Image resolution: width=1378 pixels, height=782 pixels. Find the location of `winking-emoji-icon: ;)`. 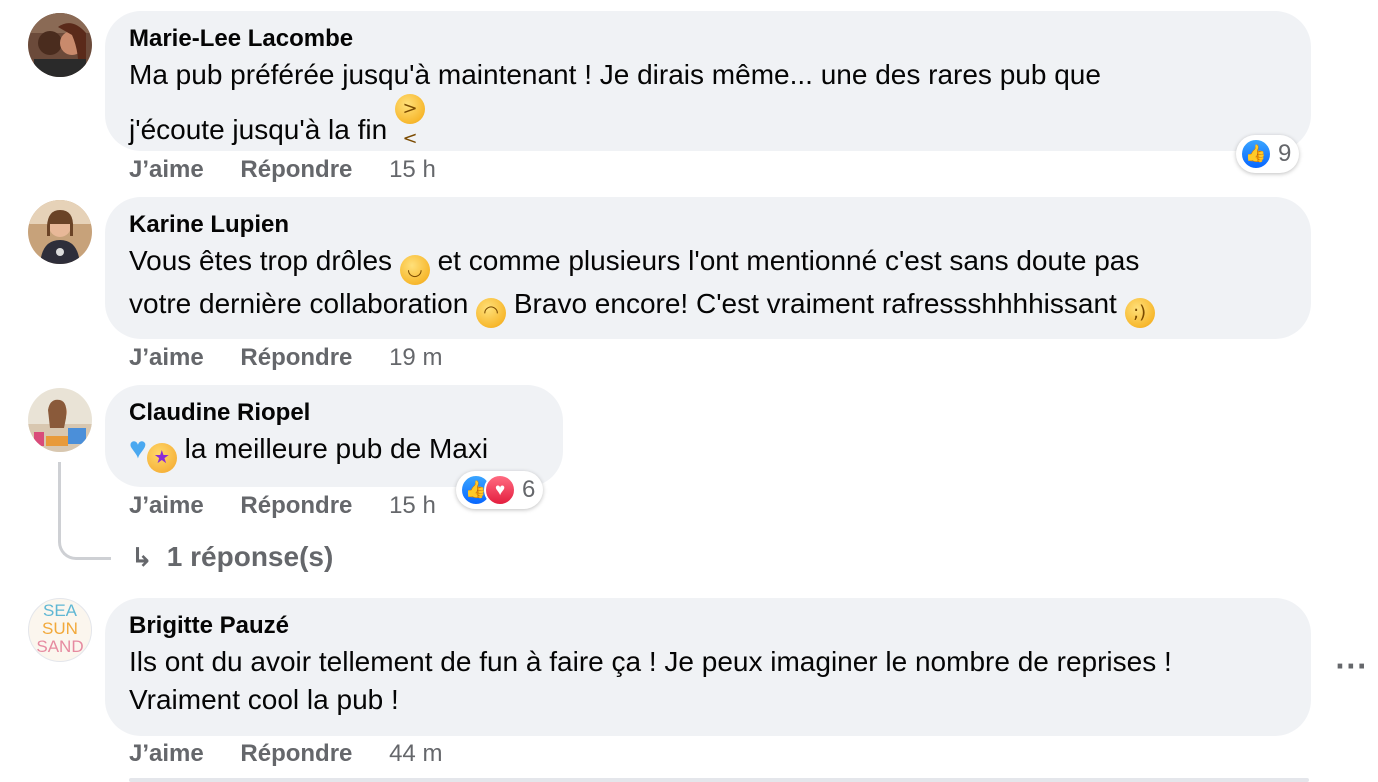

winking-emoji-icon: ;) is located at coordinates (1139, 313).